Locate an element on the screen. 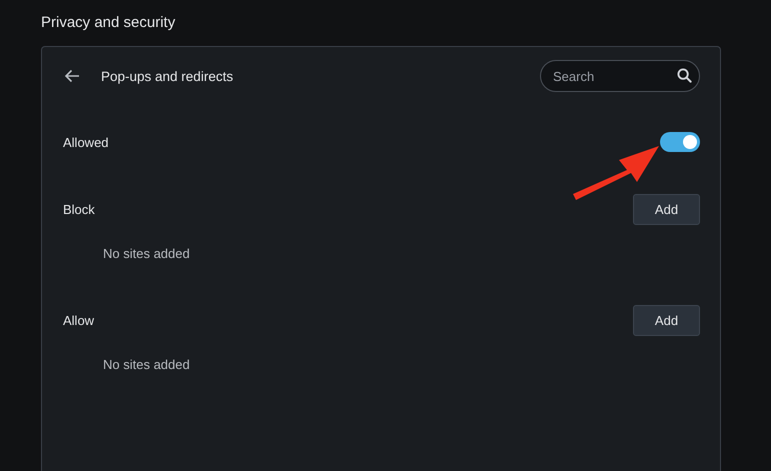  toggle-switch is located at coordinates (680, 142).